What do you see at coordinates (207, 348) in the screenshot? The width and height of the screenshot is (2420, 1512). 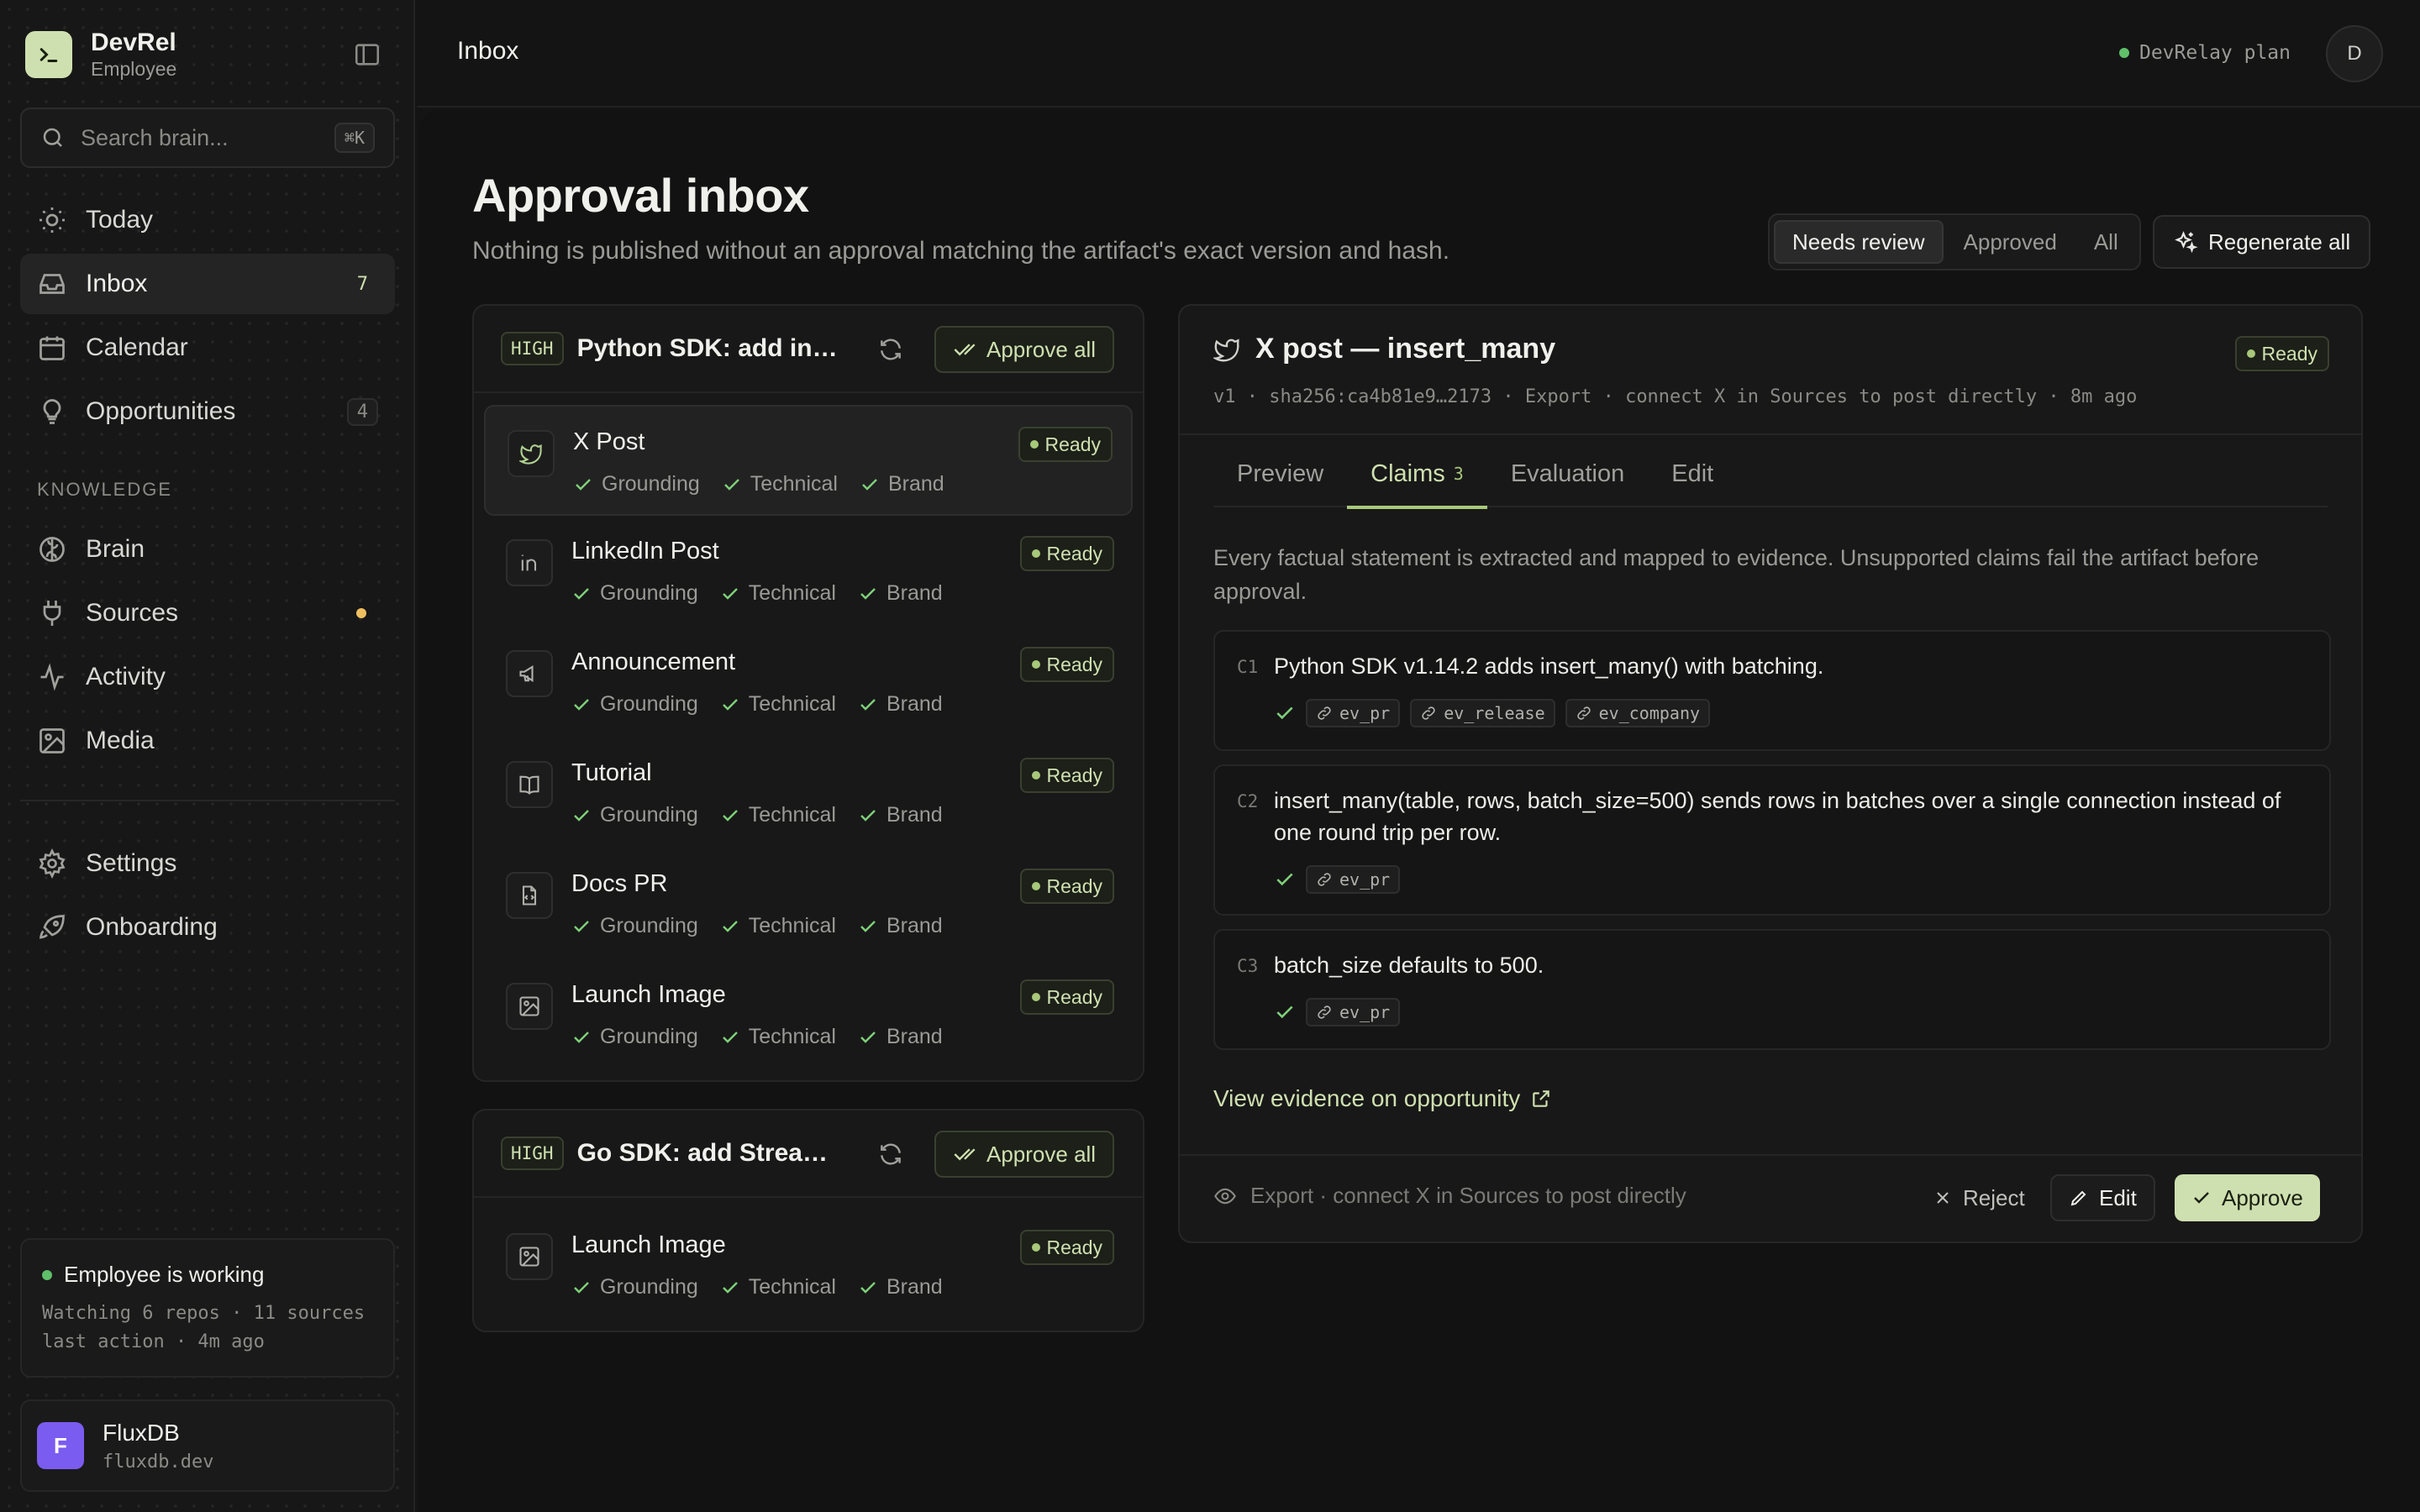 I see `sidebar-item-calendar: Calendar` at bounding box center [207, 348].